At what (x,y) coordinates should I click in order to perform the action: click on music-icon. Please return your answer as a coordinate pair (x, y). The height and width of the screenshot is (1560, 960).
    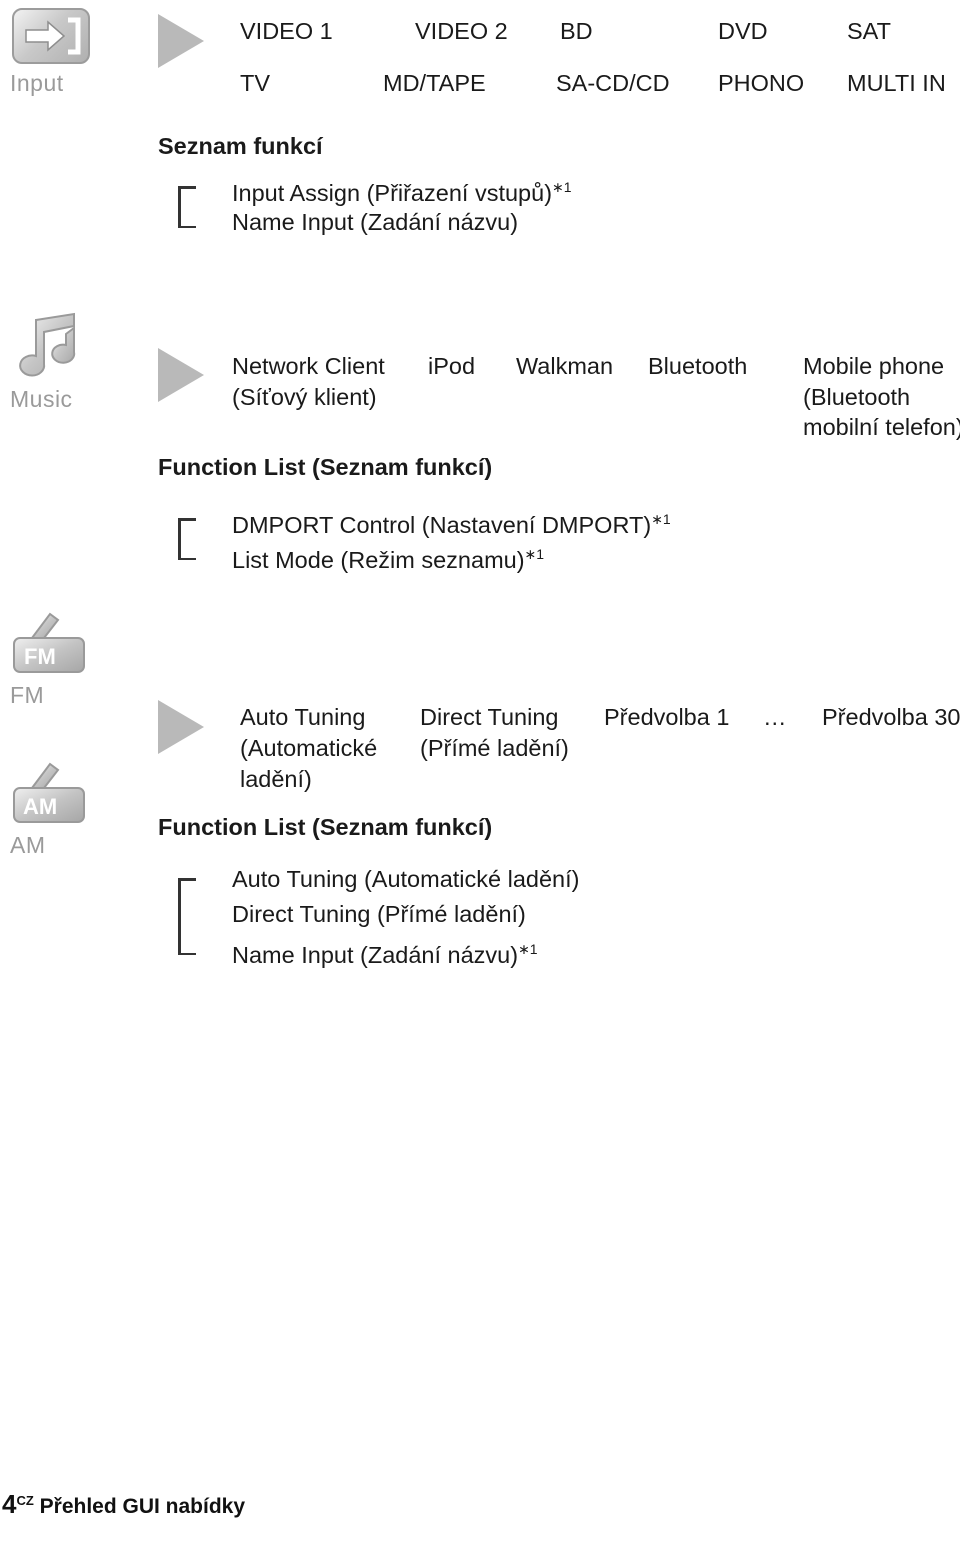
    Looking at the image, I should click on (50, 344).